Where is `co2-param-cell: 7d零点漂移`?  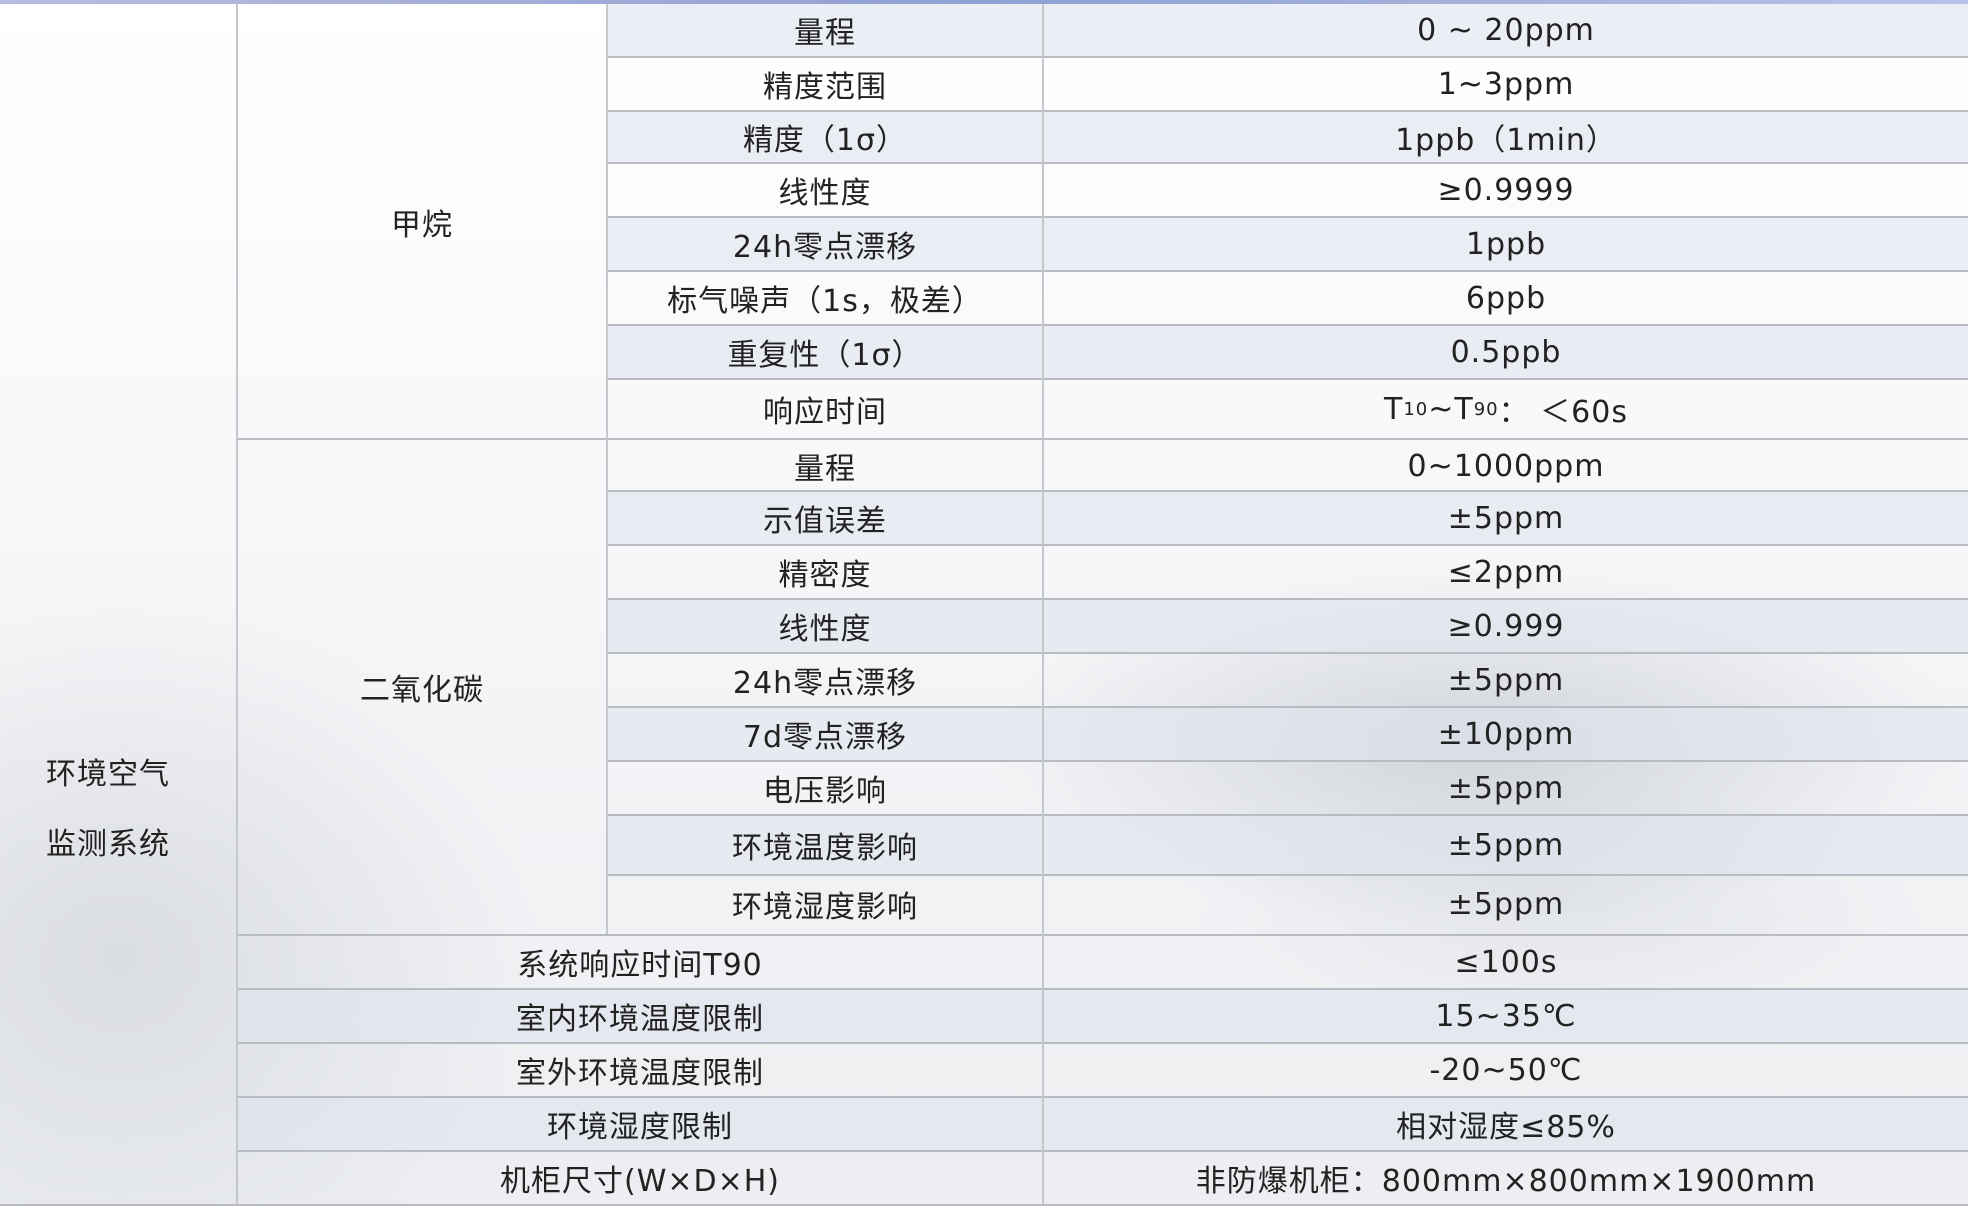
co2-param-cell: 7d零点漂移 is located at coordinates (825, 734).